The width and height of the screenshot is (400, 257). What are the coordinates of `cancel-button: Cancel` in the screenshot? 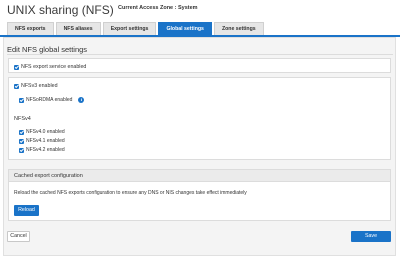 It's located at (18, 236).